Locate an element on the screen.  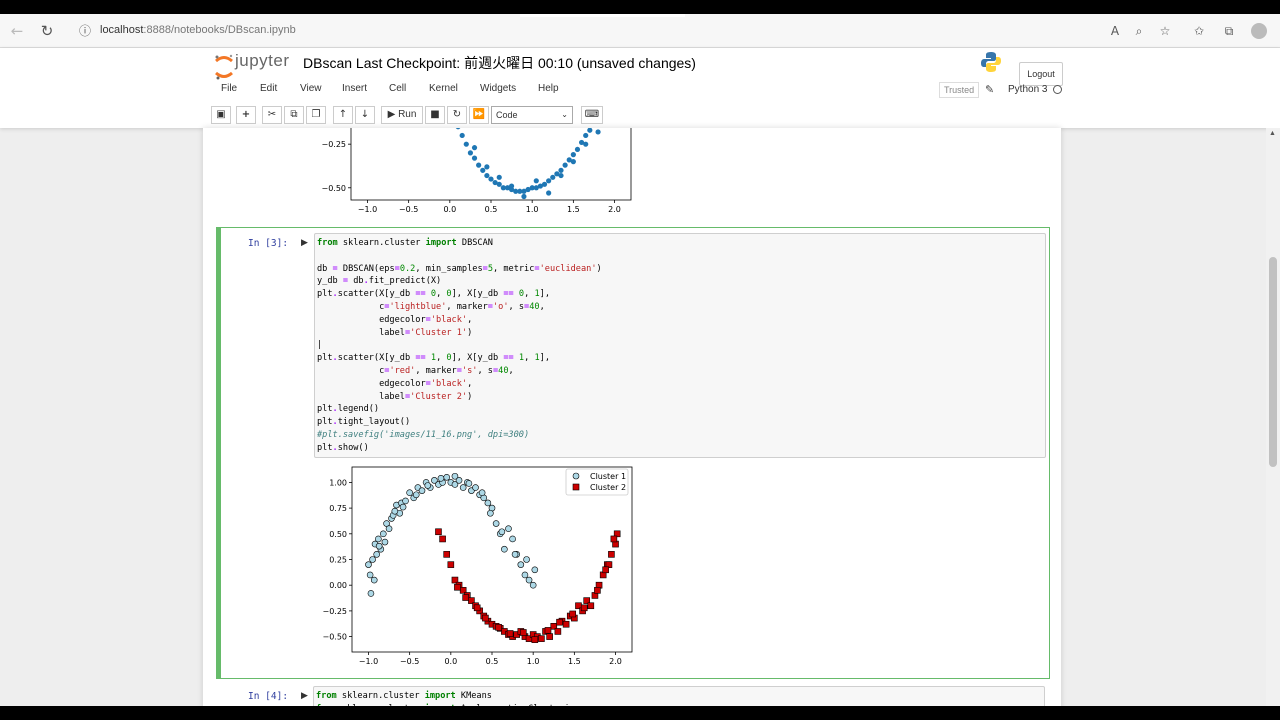
y-tick-label: 0.00 is located at coordinates (338, 585).